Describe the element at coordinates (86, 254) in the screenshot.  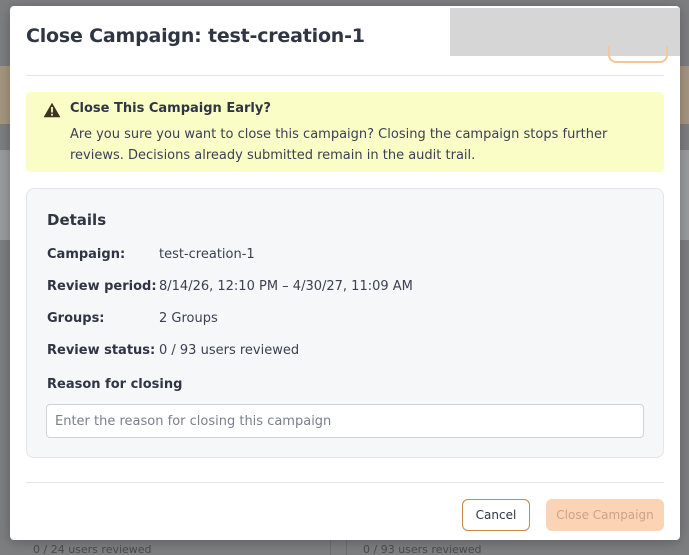
I see `detail-label: Campaign:` at that location.